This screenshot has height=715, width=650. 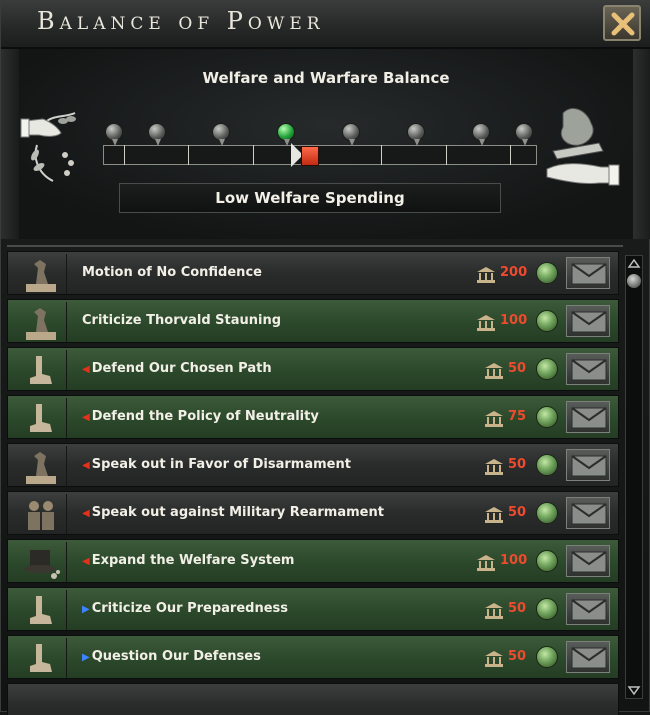 I want to click on balance-status-bar: Low Welfare Spending, so click(x=310, y=198).